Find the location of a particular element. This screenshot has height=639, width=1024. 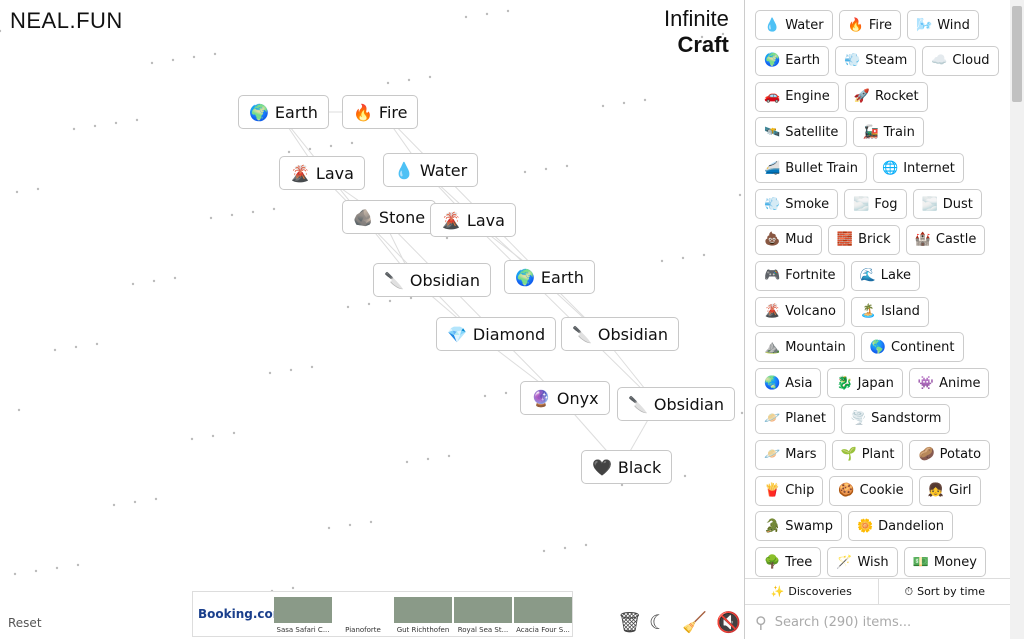

sidebar-item-mud: 💩 Mud is located at coordinates (788, 239).